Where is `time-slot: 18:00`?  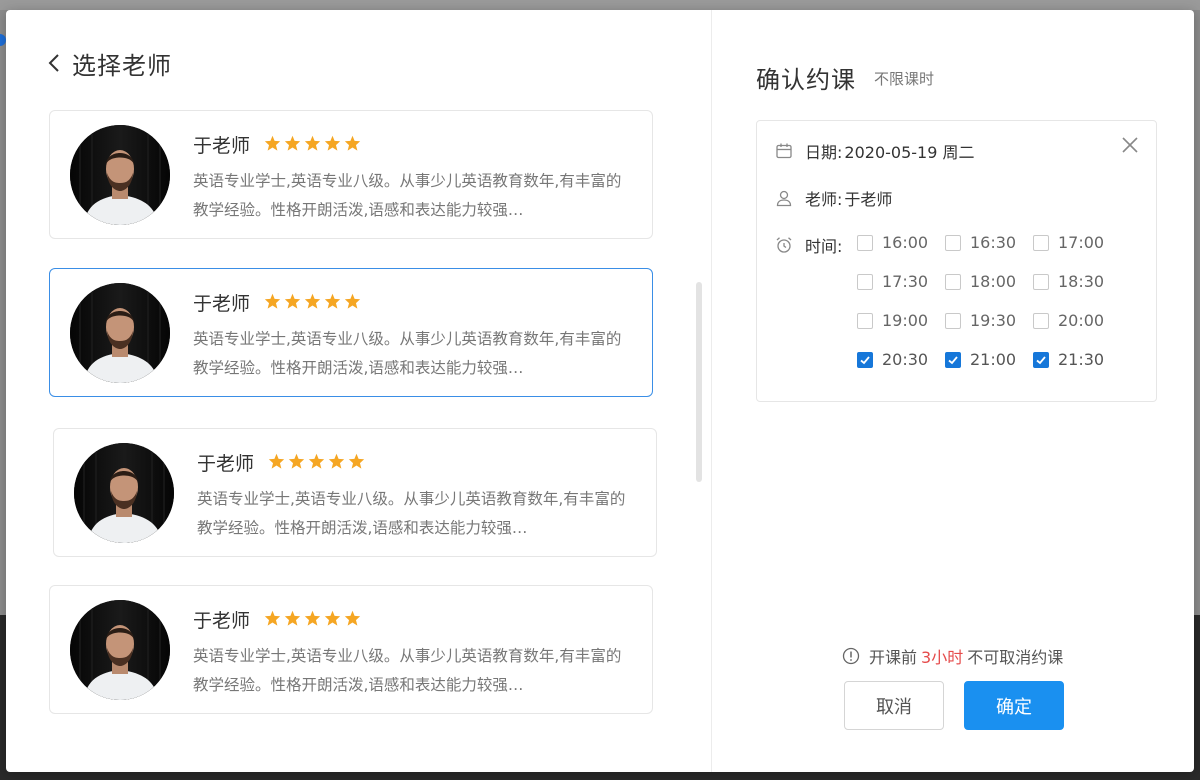 time-slot: 18:00 is located at coordinates (980, 281).